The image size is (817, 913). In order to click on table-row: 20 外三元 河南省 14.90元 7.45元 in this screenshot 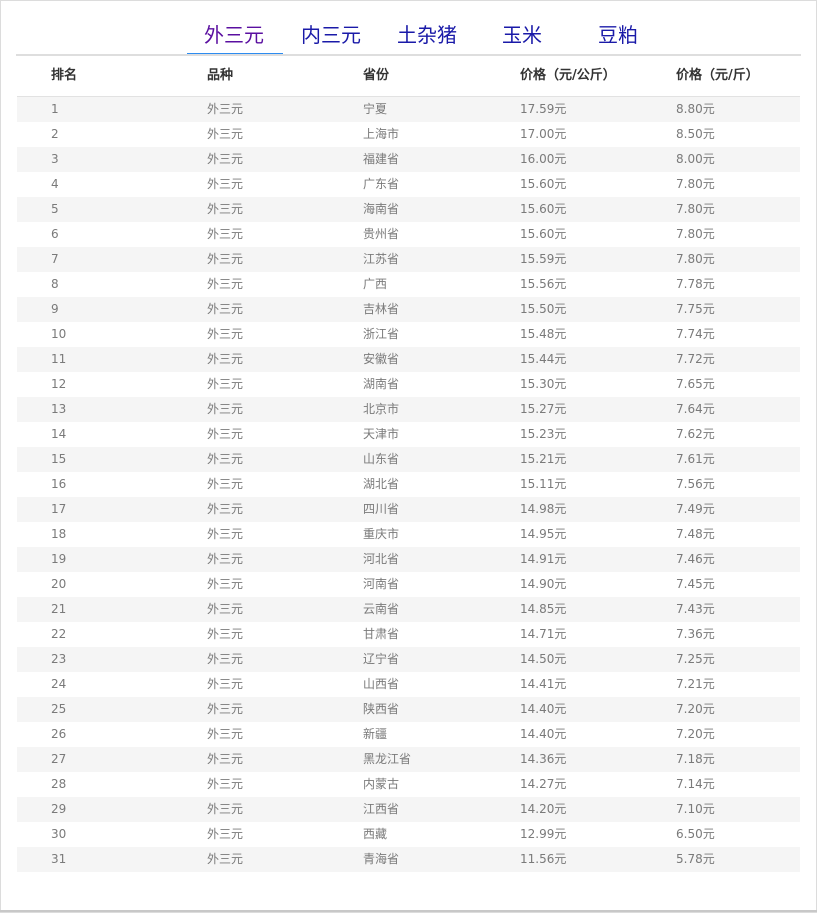, I will do `click(408, 584)`.